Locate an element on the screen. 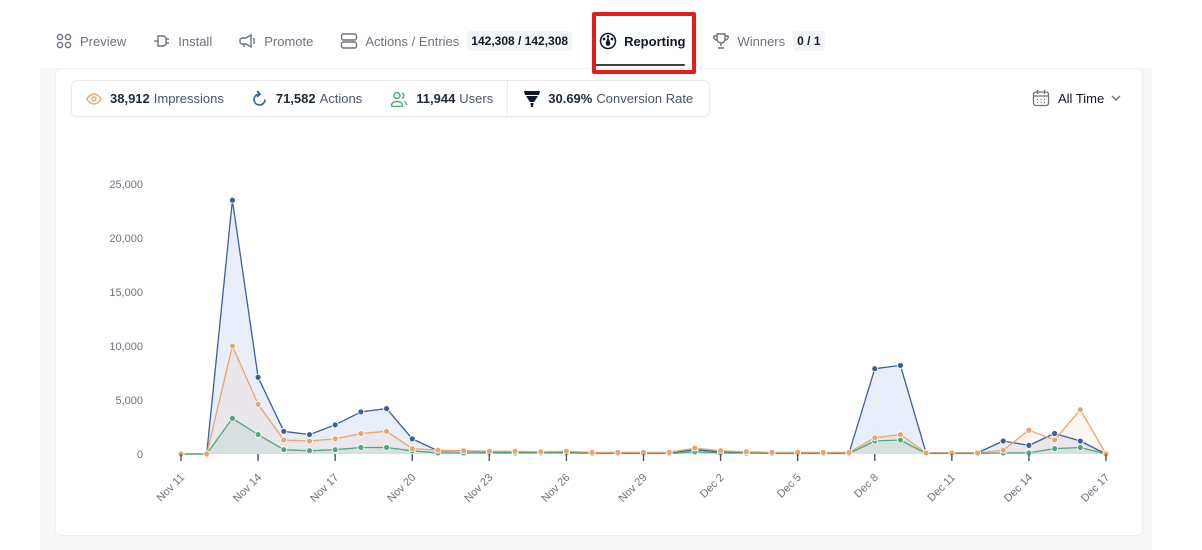 The image size is (1202, 550). y-tick-label: 10,000 is located at coordinates (126, 347).